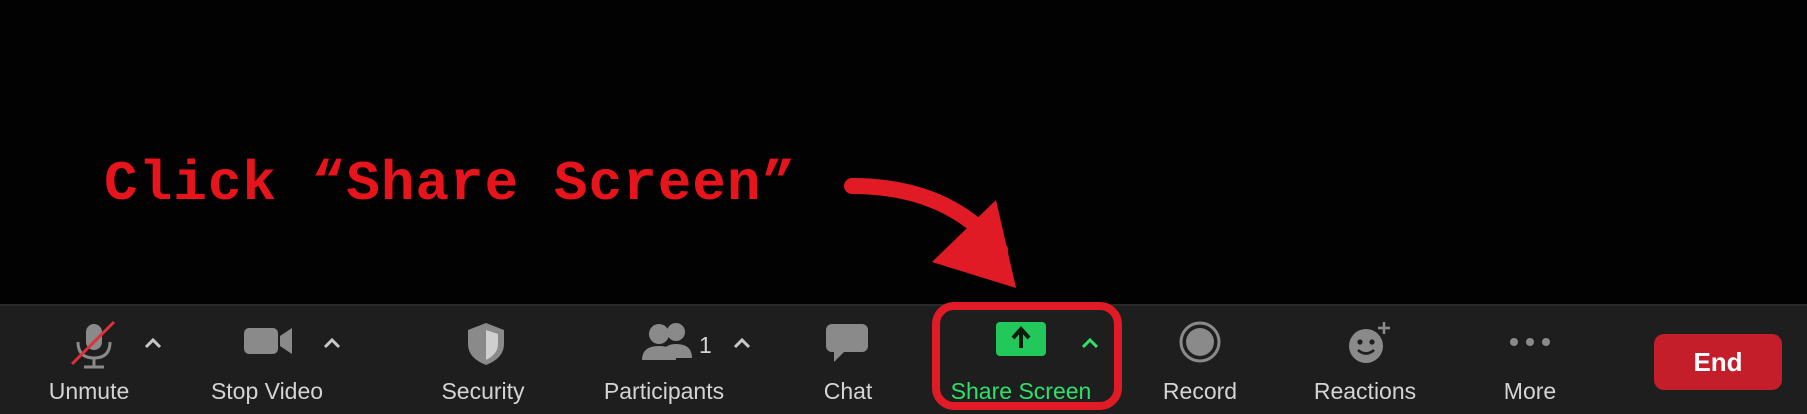  I want to click on participants-options-chevron-icon, so click(742, 343).